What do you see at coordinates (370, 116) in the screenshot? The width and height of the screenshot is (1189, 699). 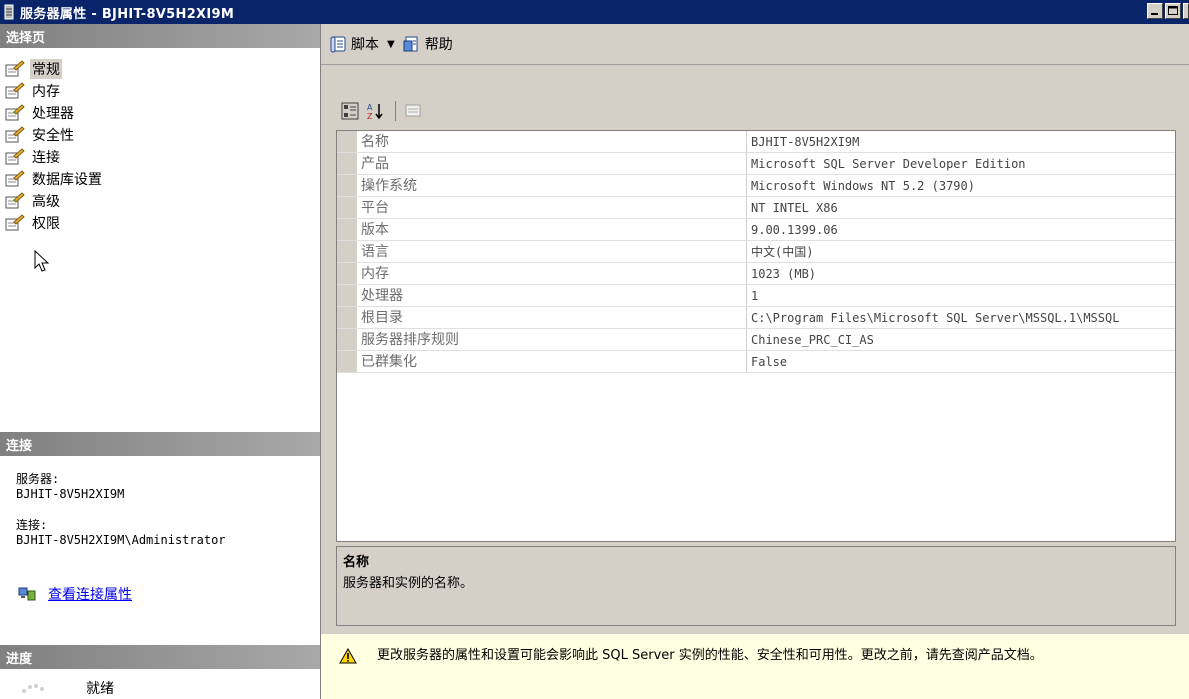 I see `svg-text: Z` at bounding box center [370, 116].